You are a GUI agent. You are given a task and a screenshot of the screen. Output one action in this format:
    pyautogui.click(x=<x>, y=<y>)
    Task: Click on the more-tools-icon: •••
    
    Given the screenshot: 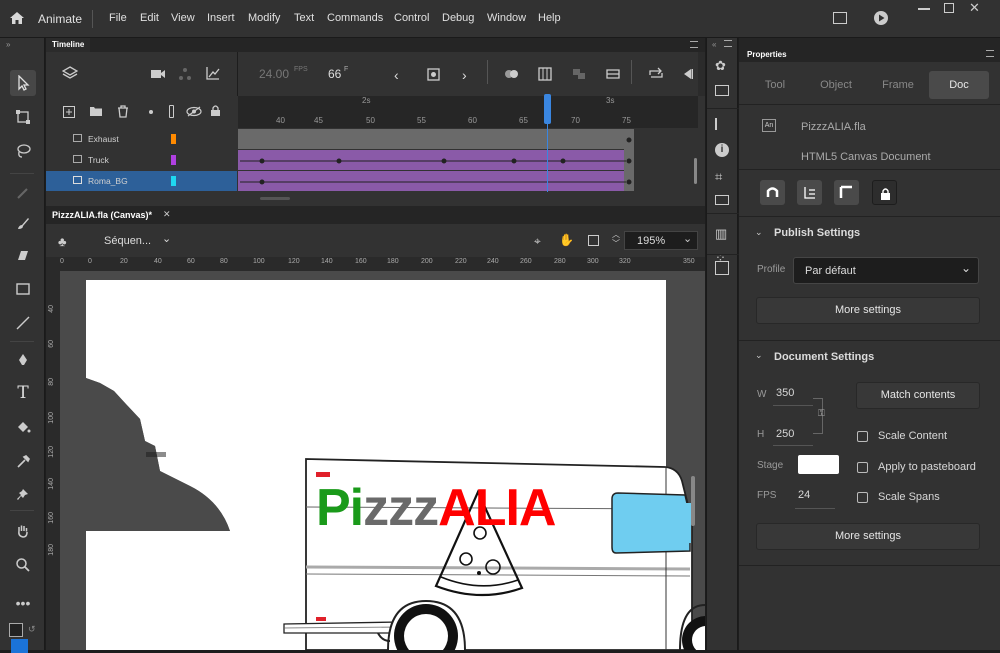 What is the action you would take?
    pyautogui.click(x=23, y=603)
    